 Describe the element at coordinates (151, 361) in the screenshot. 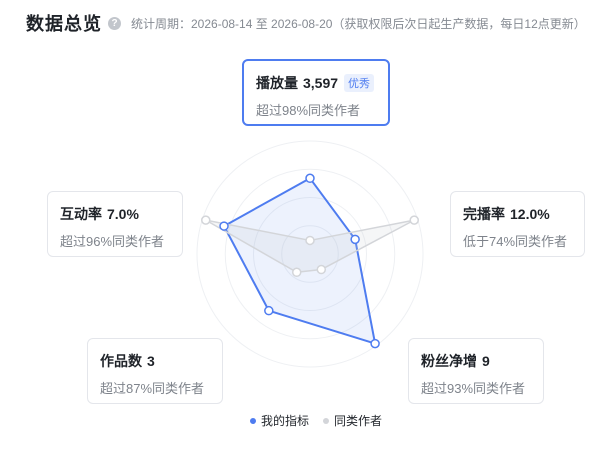

I see `metric-value: 3` at that location.